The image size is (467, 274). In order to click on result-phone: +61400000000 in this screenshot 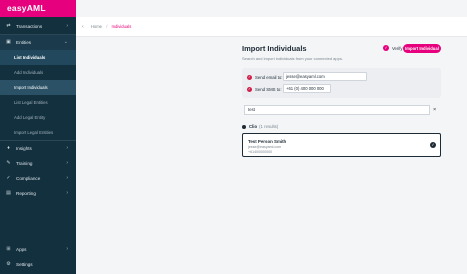, I will do `click(260, 152)`.